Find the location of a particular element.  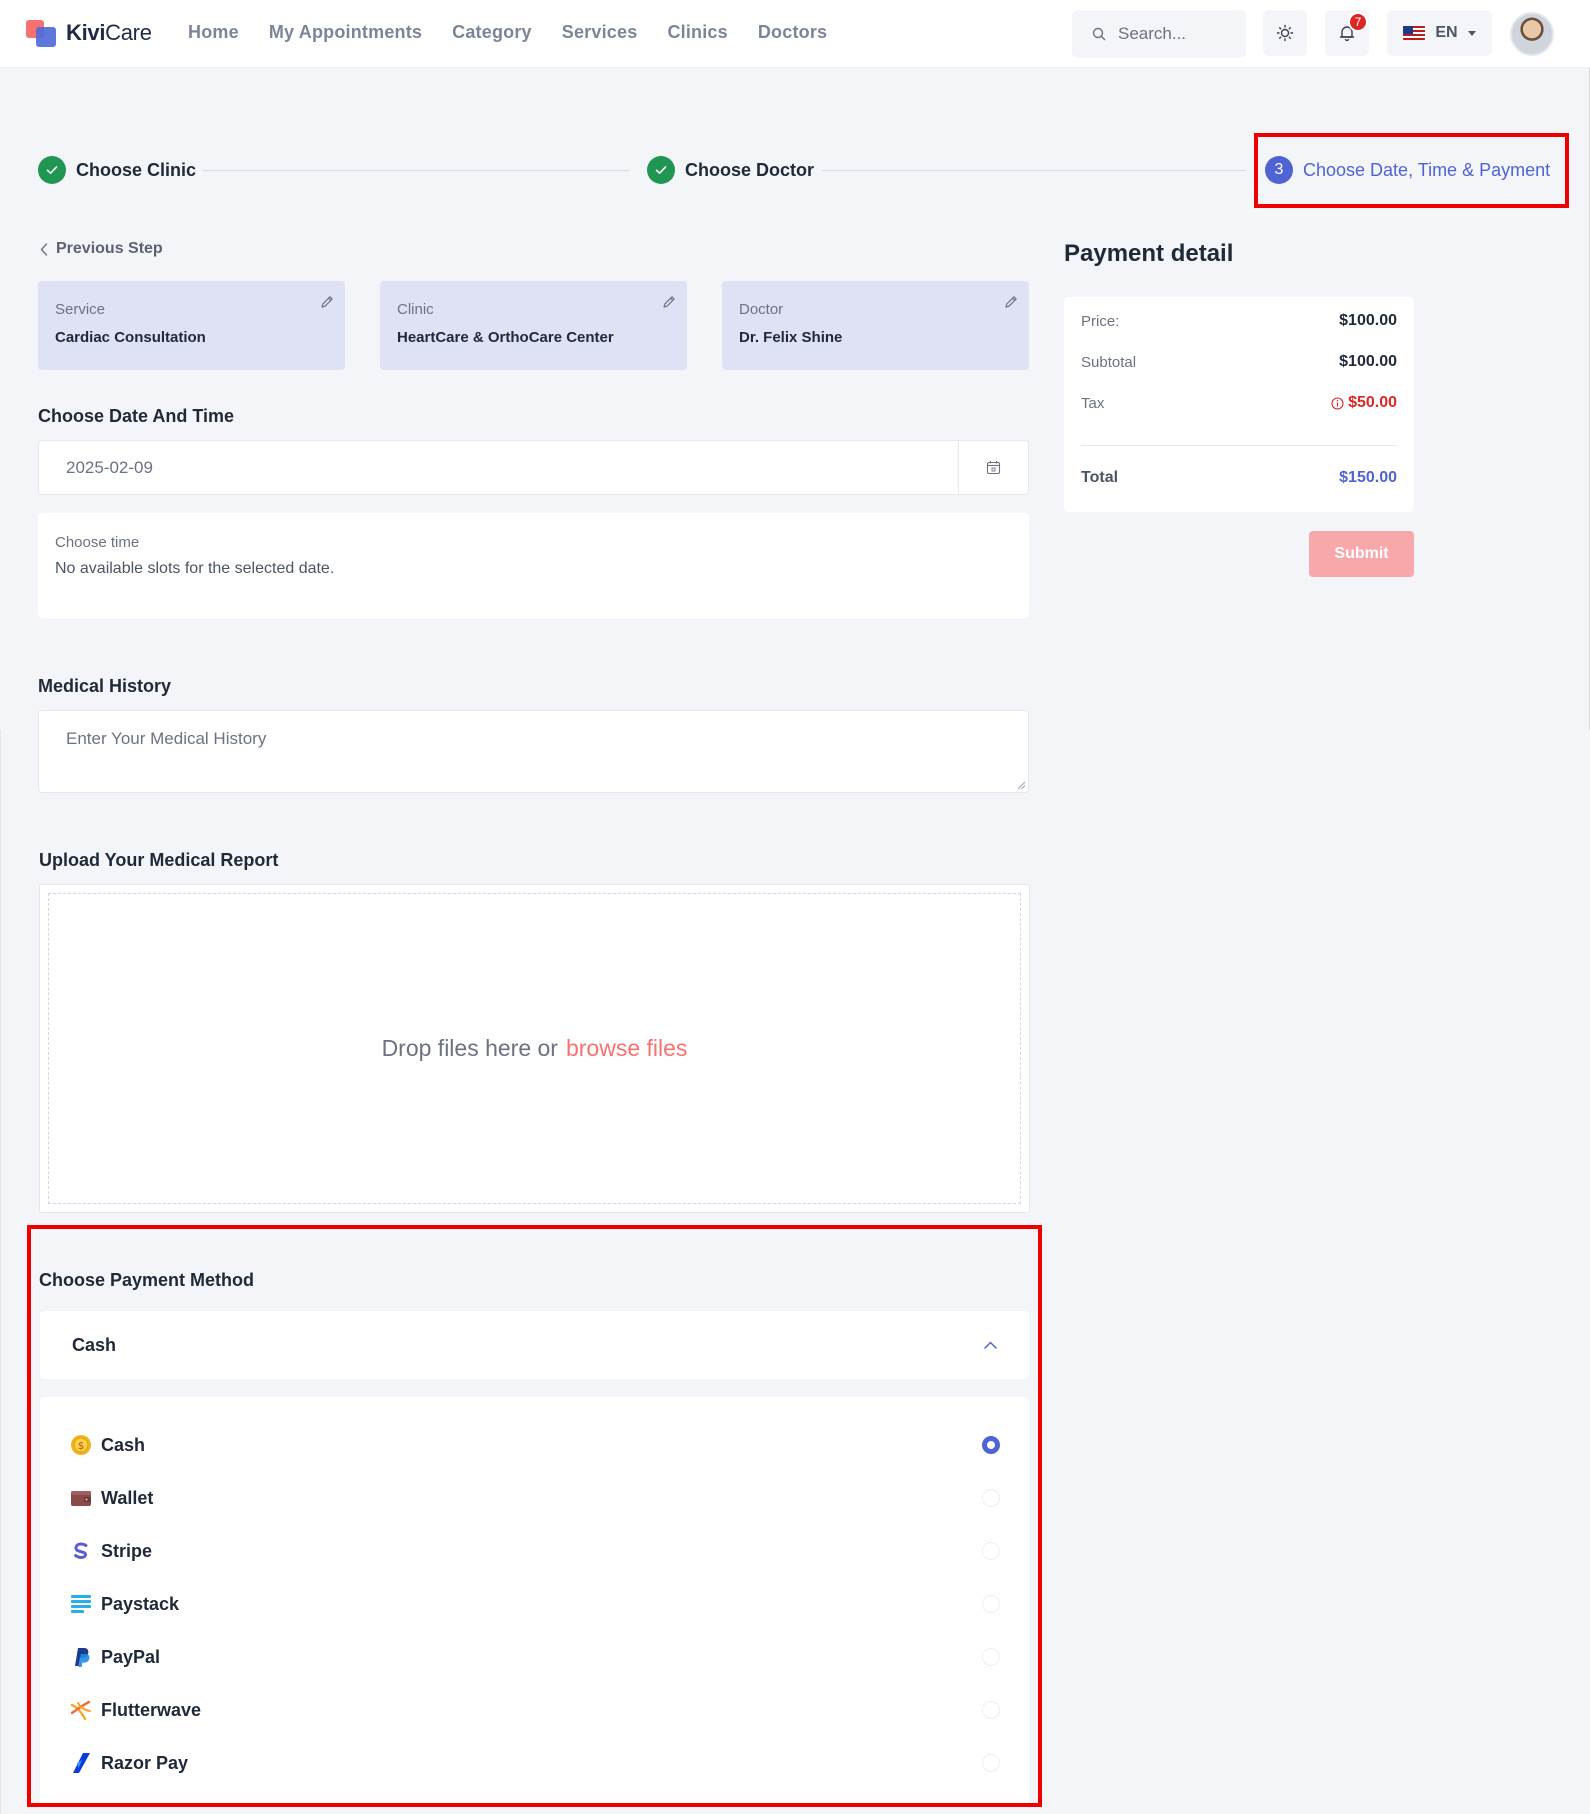

total-label: Total is located at coordinates (1100, 477).